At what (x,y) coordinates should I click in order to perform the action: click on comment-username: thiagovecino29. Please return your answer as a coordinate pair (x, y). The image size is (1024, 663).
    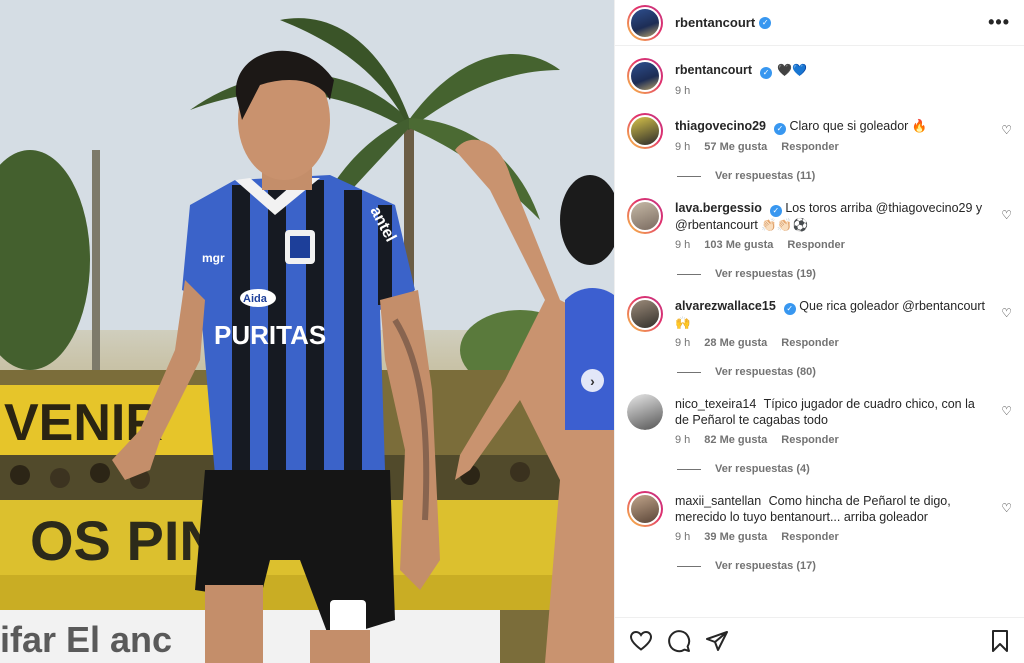
    Looking at the image, I should click on (720, 126).